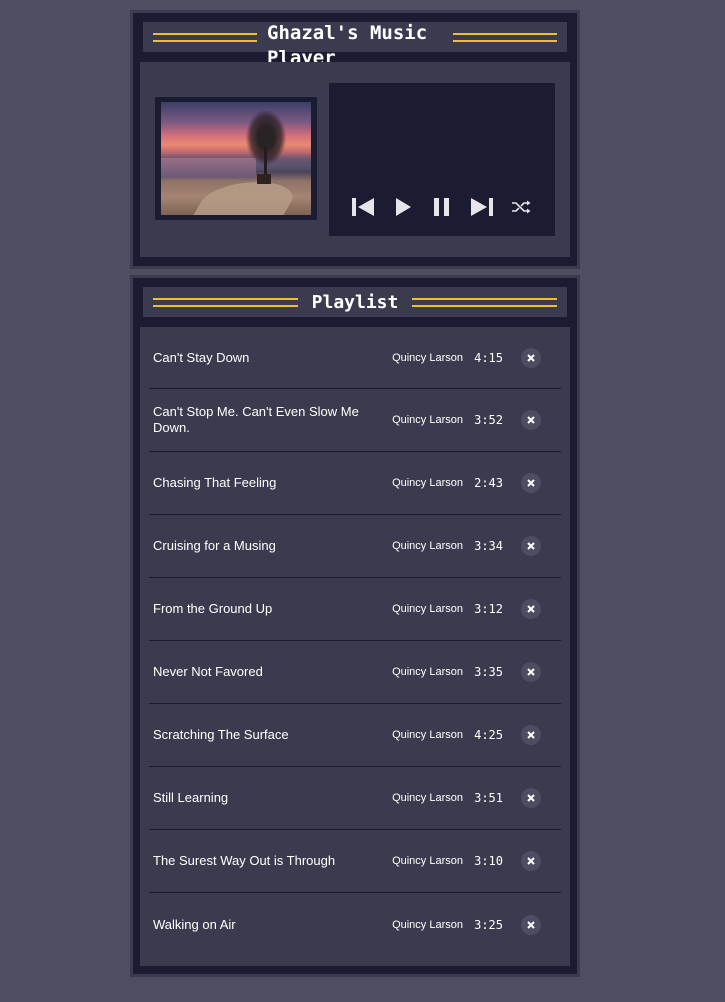  What do you see at coordinates (488, 735) in the screenshot?
I see `song-duration: 4:25` at bounding box center [488, 735].